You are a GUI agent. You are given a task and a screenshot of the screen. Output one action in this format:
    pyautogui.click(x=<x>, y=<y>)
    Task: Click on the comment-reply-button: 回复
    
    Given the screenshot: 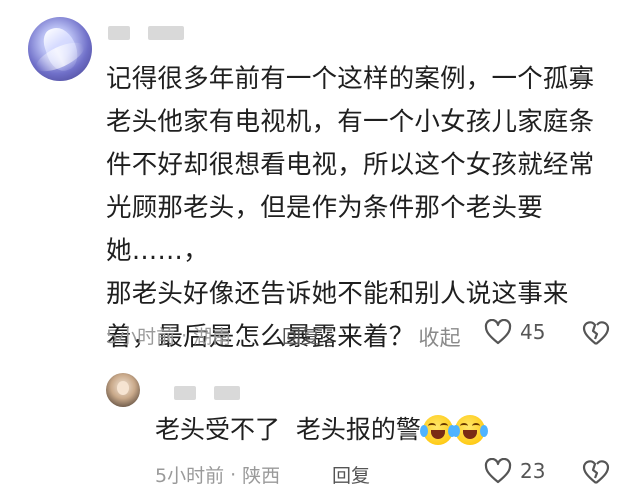 What is the action you would take?
    pyautogui.click(x=301, y=335)
    